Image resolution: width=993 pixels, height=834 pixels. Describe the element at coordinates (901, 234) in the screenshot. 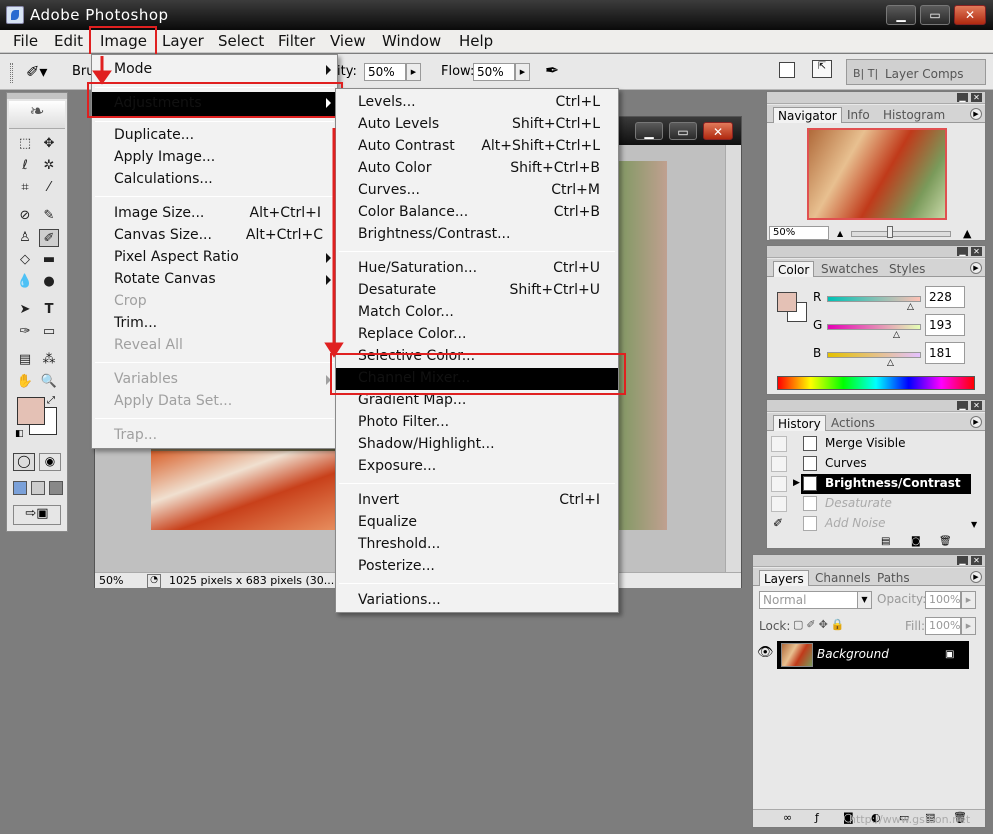

I see `navigator-zoom-slider` at that location.